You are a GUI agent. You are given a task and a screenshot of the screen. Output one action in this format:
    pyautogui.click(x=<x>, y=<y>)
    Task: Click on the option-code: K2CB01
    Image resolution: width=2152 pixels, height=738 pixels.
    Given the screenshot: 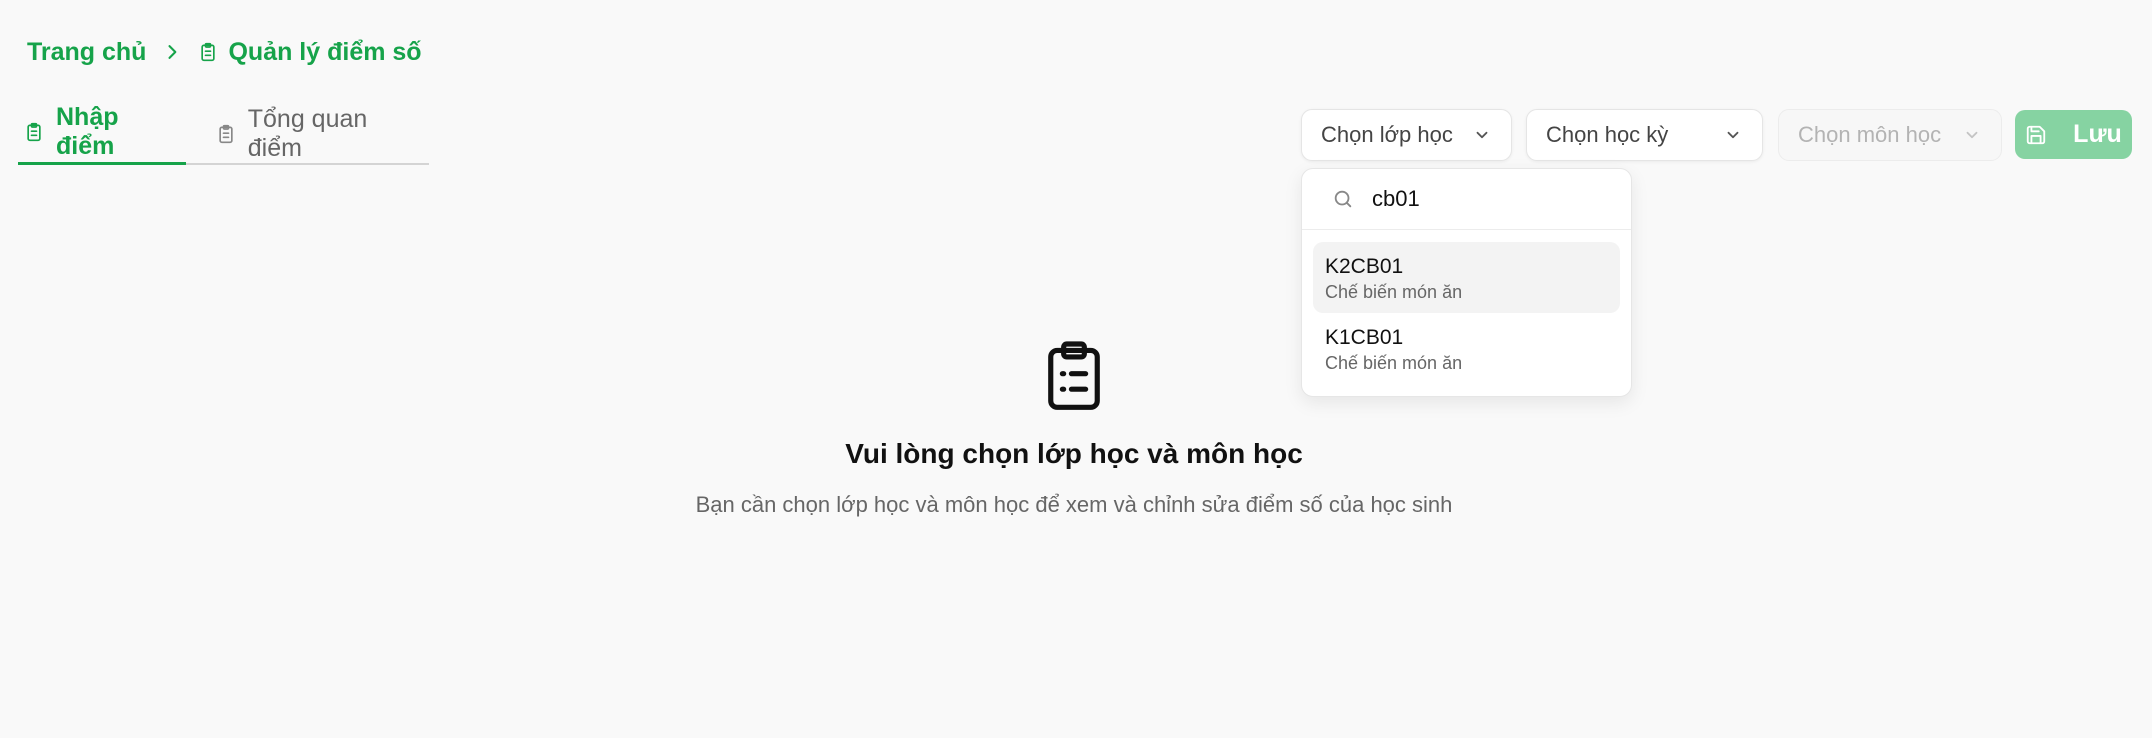 What is the action you would take?
    pyautogui.click(x=1364, y=266)
    